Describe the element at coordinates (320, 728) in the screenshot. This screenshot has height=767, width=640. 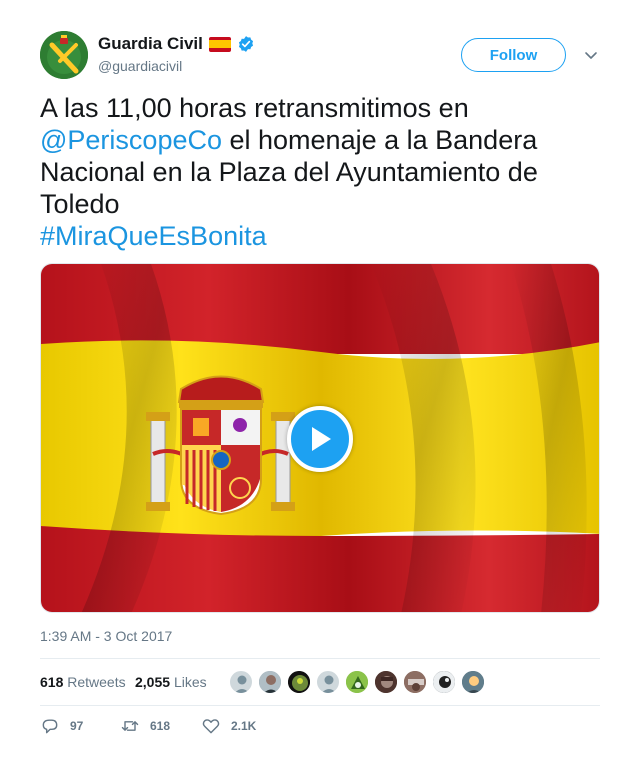
I see `tweet-actions: 97 618 2.1K` at that location.